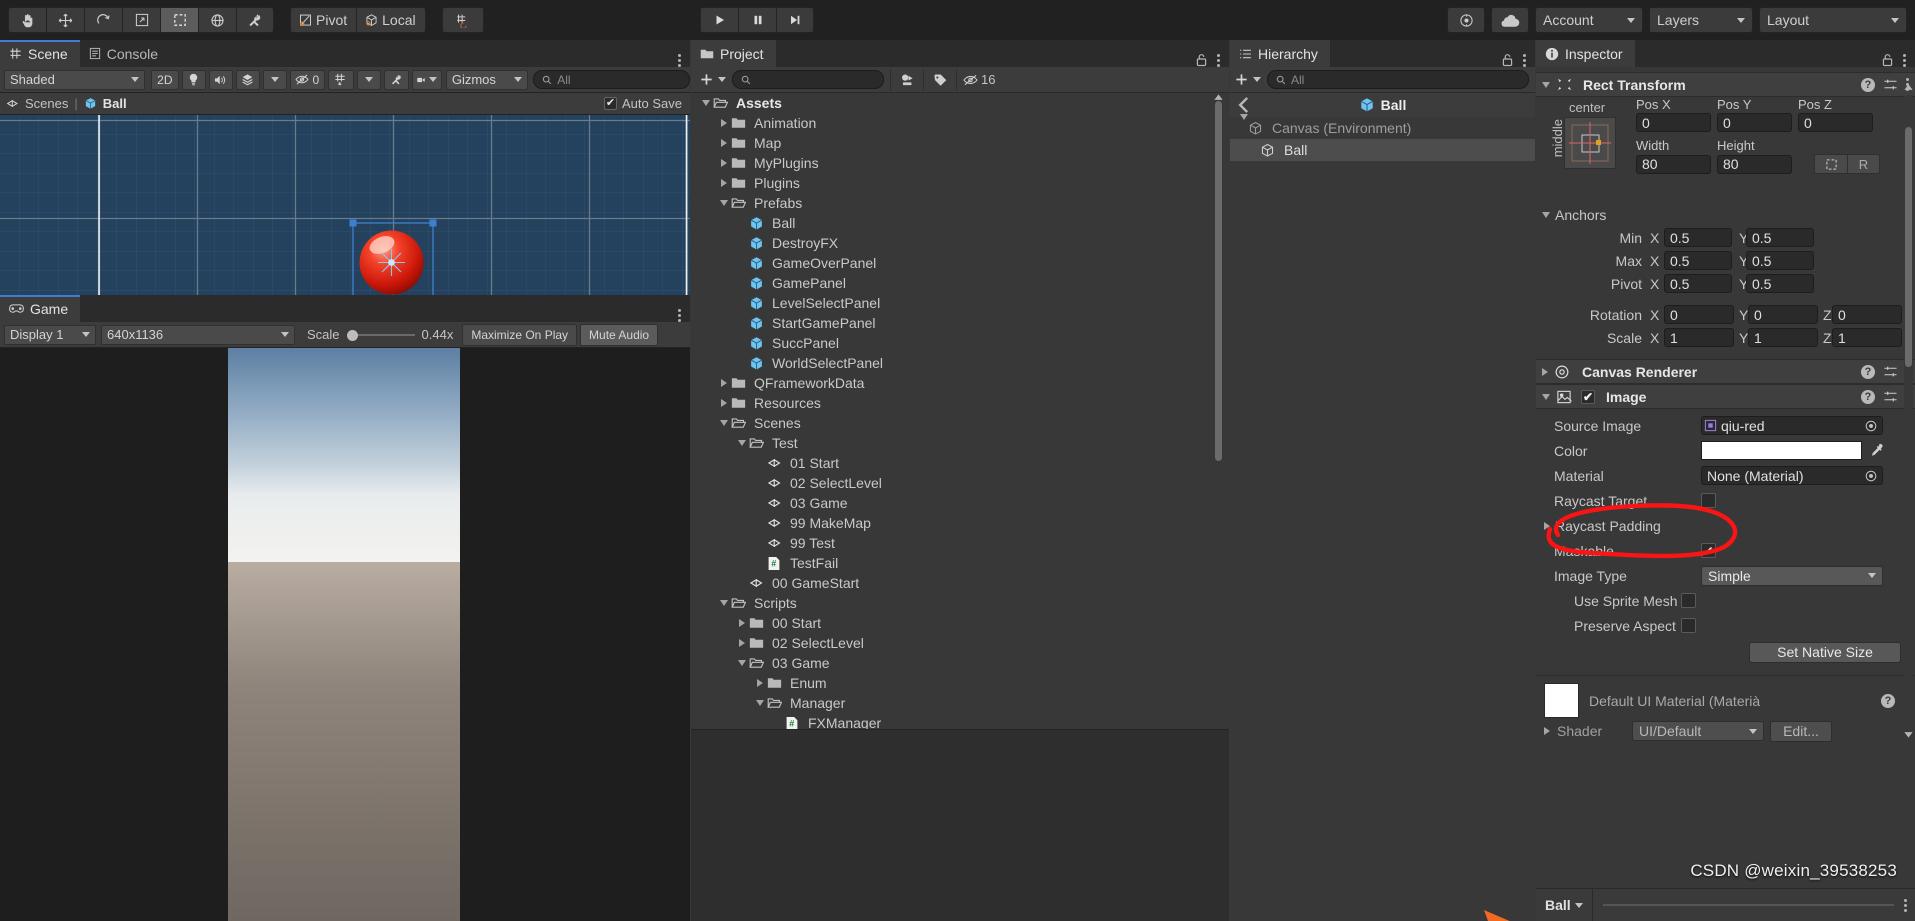  What do you see at coordinates (1699, 314) in the screenshot?
I see `rotation-x-input: 0` at bounding box center [1699, 314].